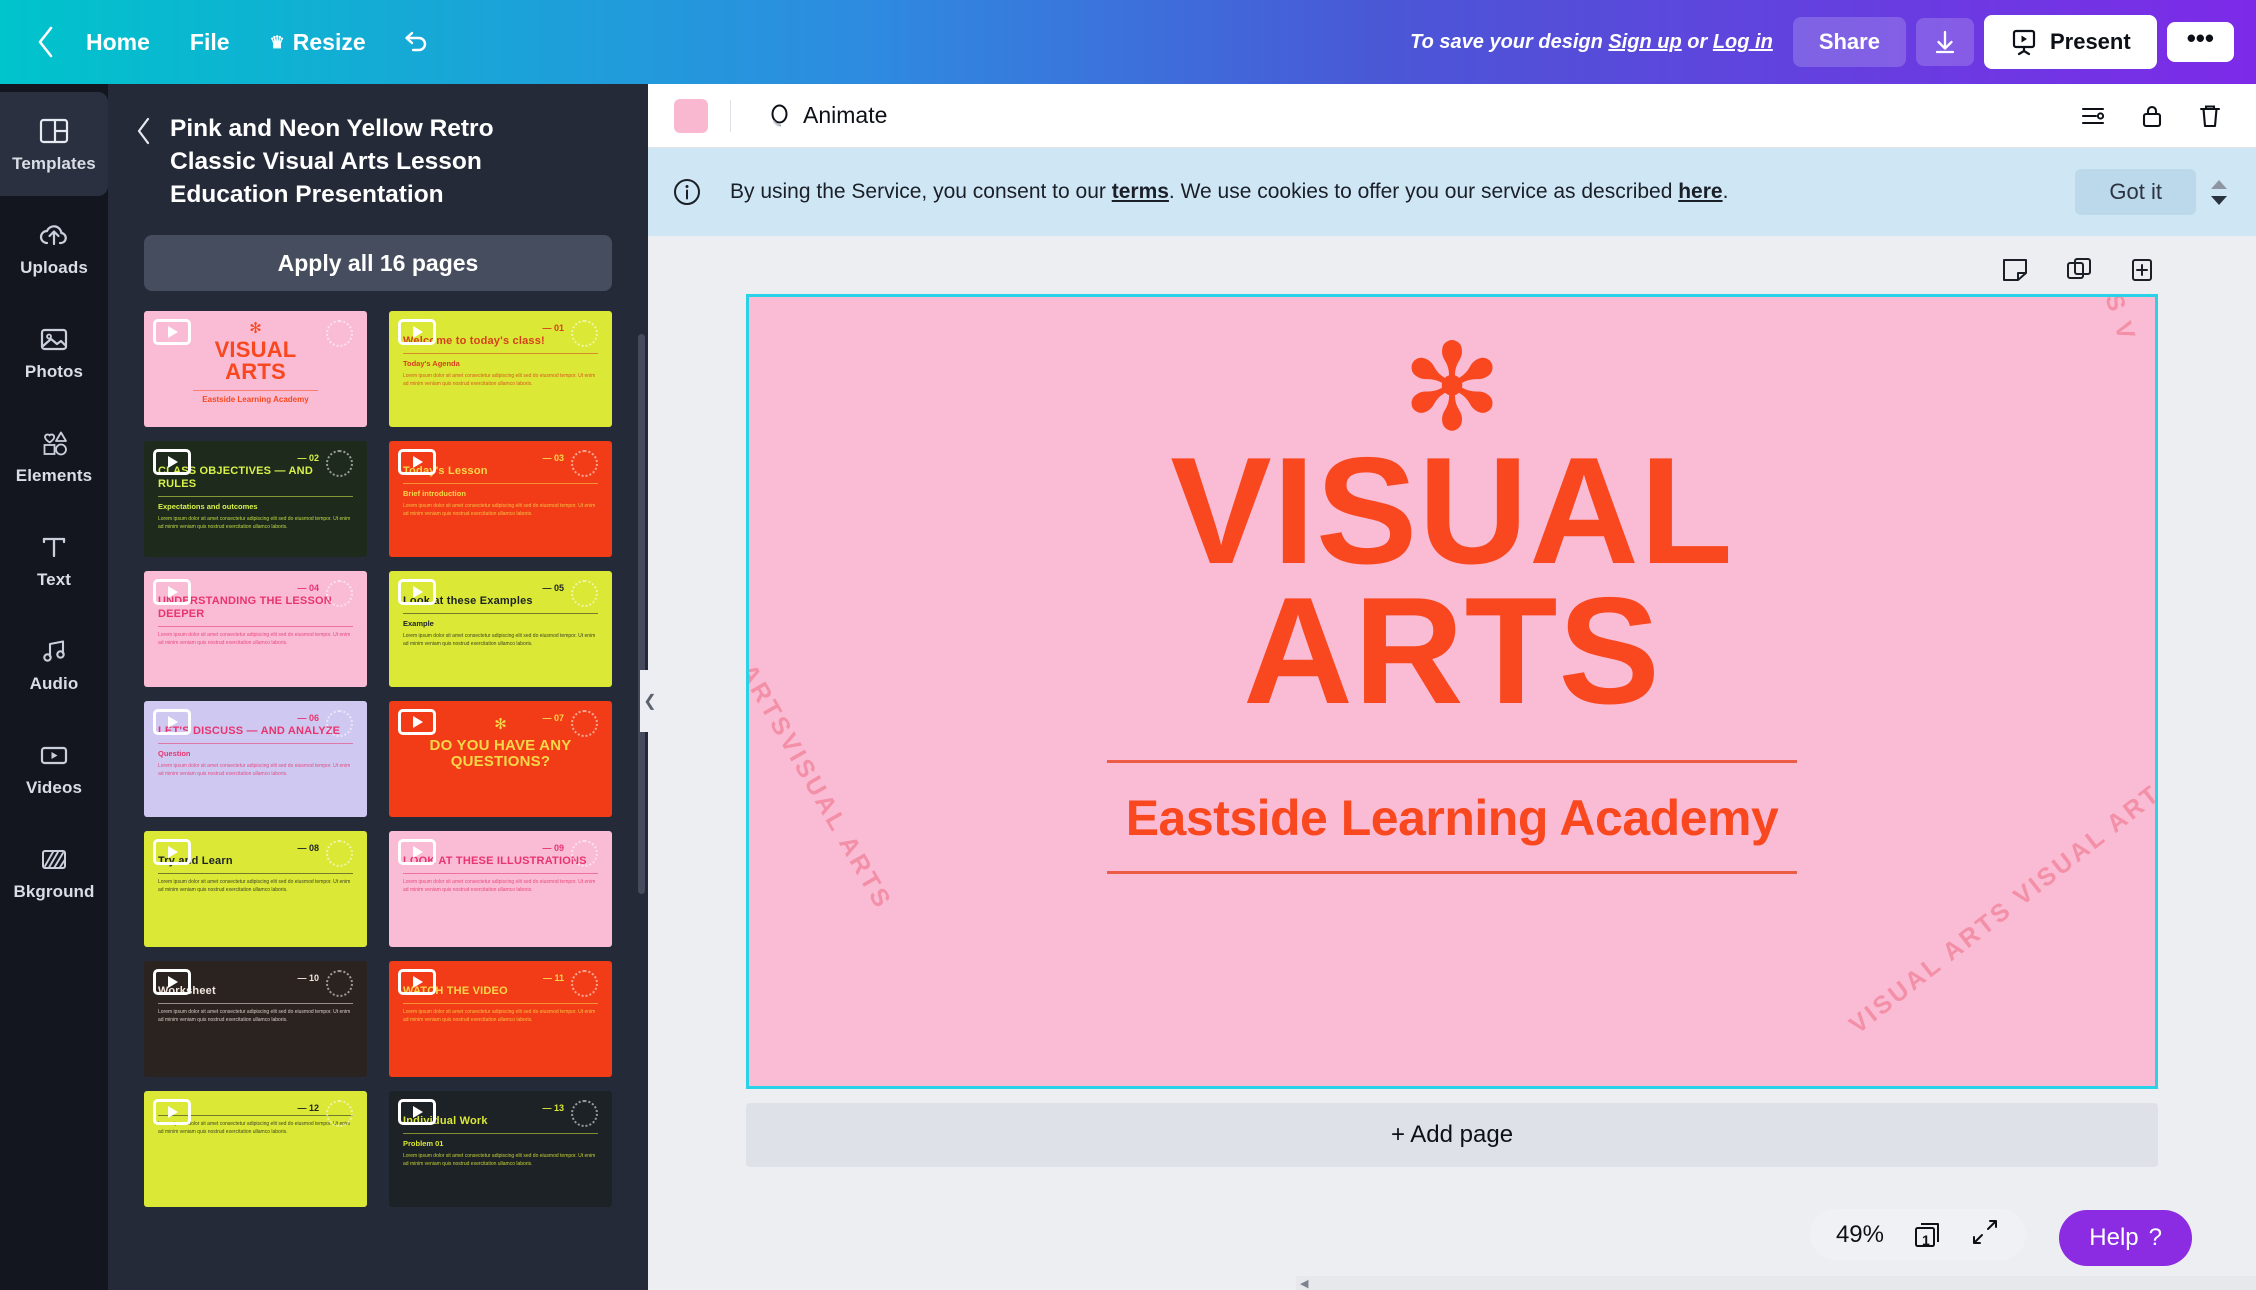 The width and height of the screenshot is (2256, 1290). What do you see at coordinates (2152, 116) in the screenshot?
I see `lock-icon` at bounding box center [2152, 116].